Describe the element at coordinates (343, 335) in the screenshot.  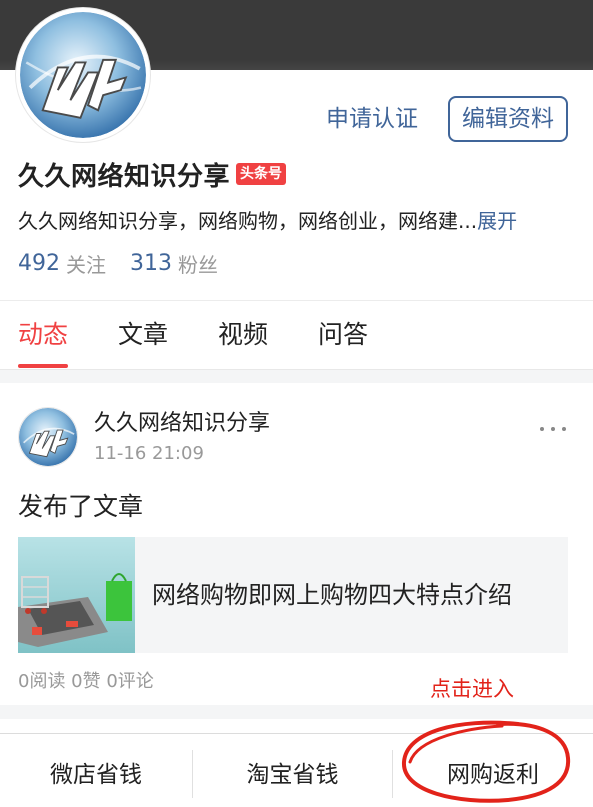
I see `tab-qa: 问答` at that location.